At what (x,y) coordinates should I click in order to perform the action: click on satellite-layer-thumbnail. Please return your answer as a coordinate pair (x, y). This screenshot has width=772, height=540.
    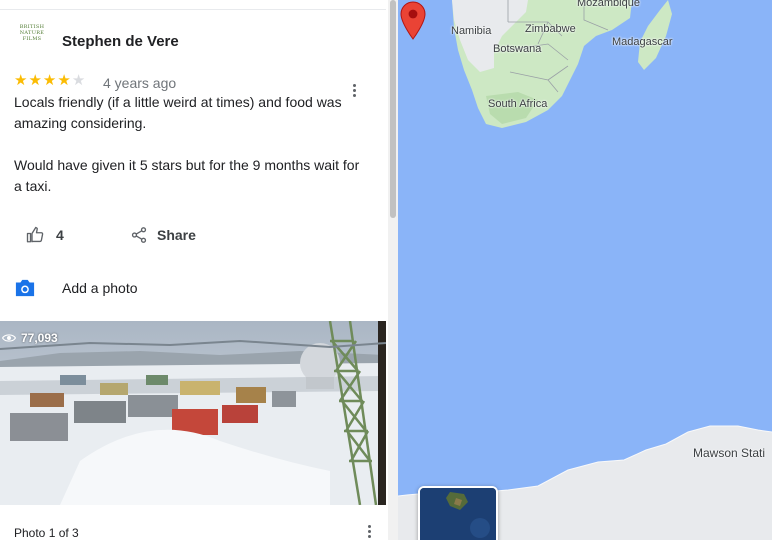
    Looking at the image, I should click on (458, 514).